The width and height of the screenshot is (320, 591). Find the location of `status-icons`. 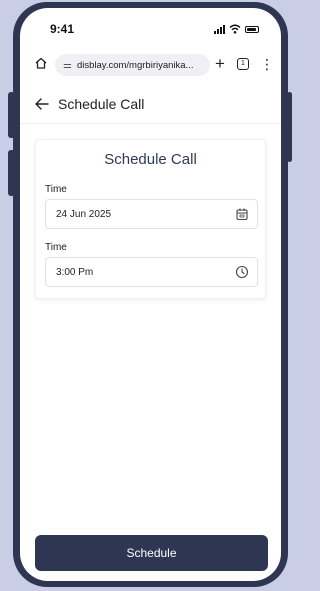

status-icons is located at coordinates (236, 29).